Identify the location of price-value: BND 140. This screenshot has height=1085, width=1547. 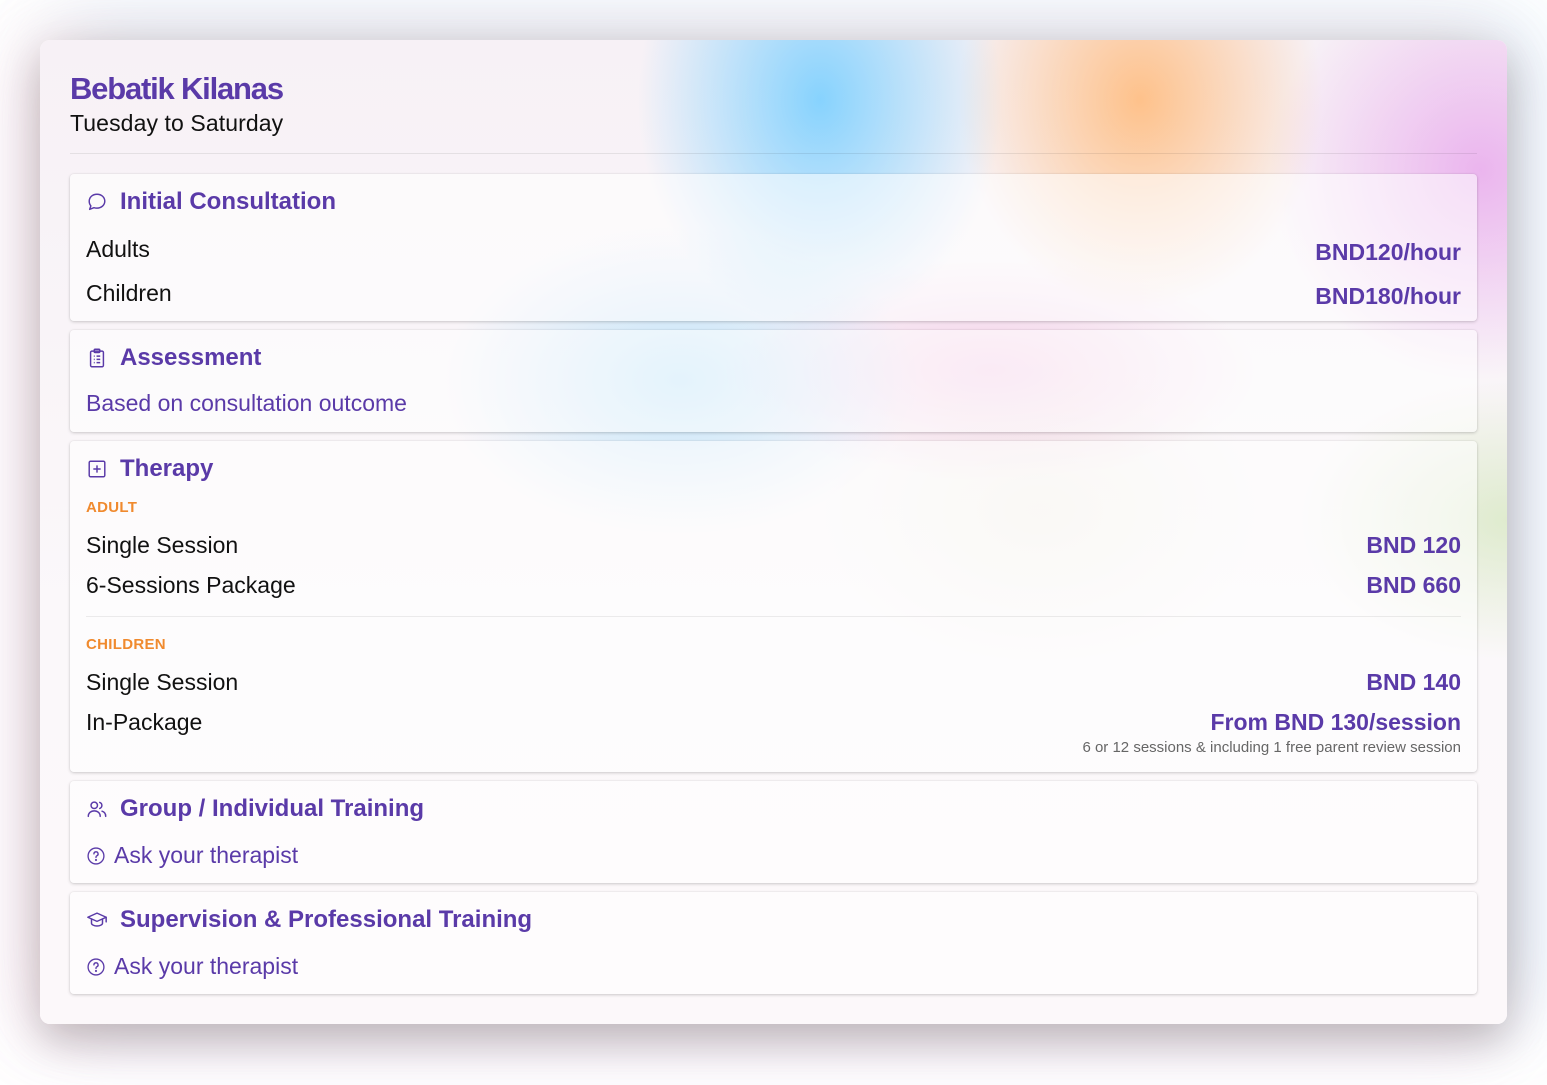
(1413, 682).